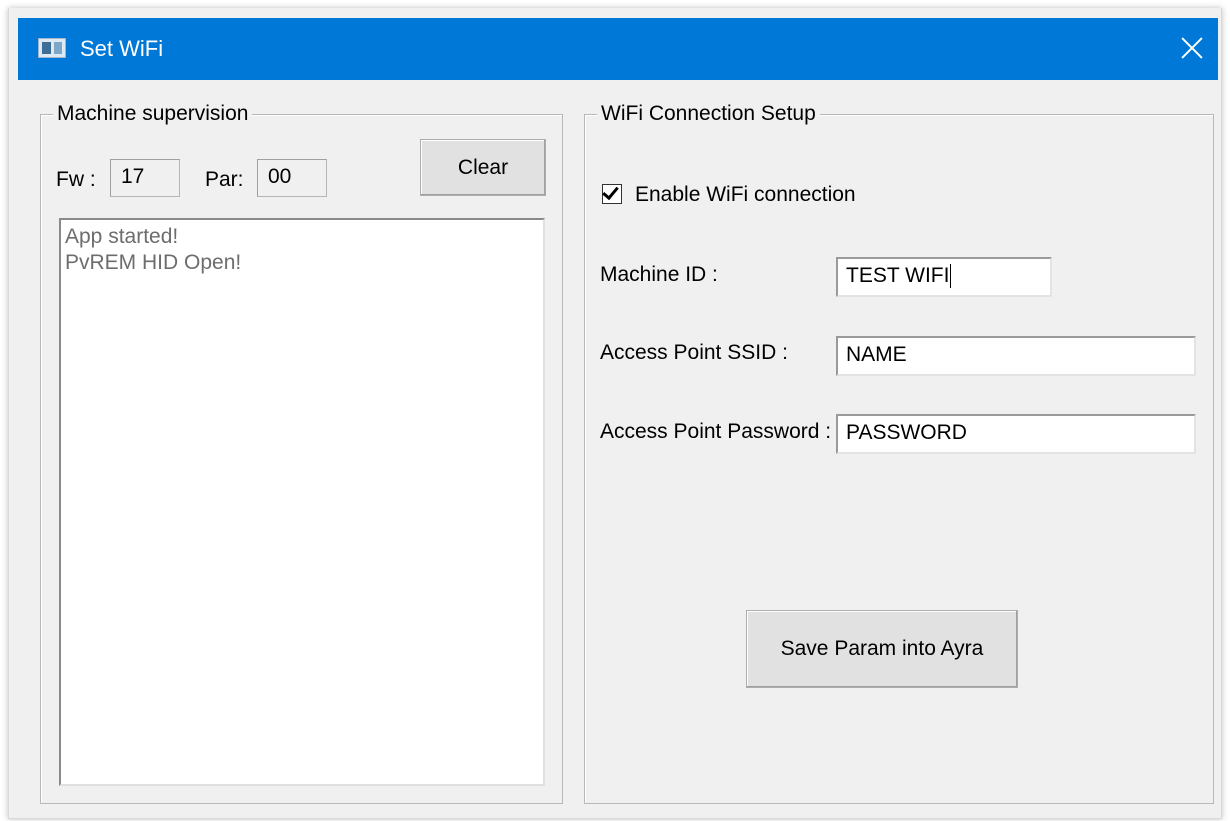 This screenshot has height=821, width=1230. Describe the element at coordinates (618, 49) in the screenshot. I see `title-bar: Set WiFi` at that location.